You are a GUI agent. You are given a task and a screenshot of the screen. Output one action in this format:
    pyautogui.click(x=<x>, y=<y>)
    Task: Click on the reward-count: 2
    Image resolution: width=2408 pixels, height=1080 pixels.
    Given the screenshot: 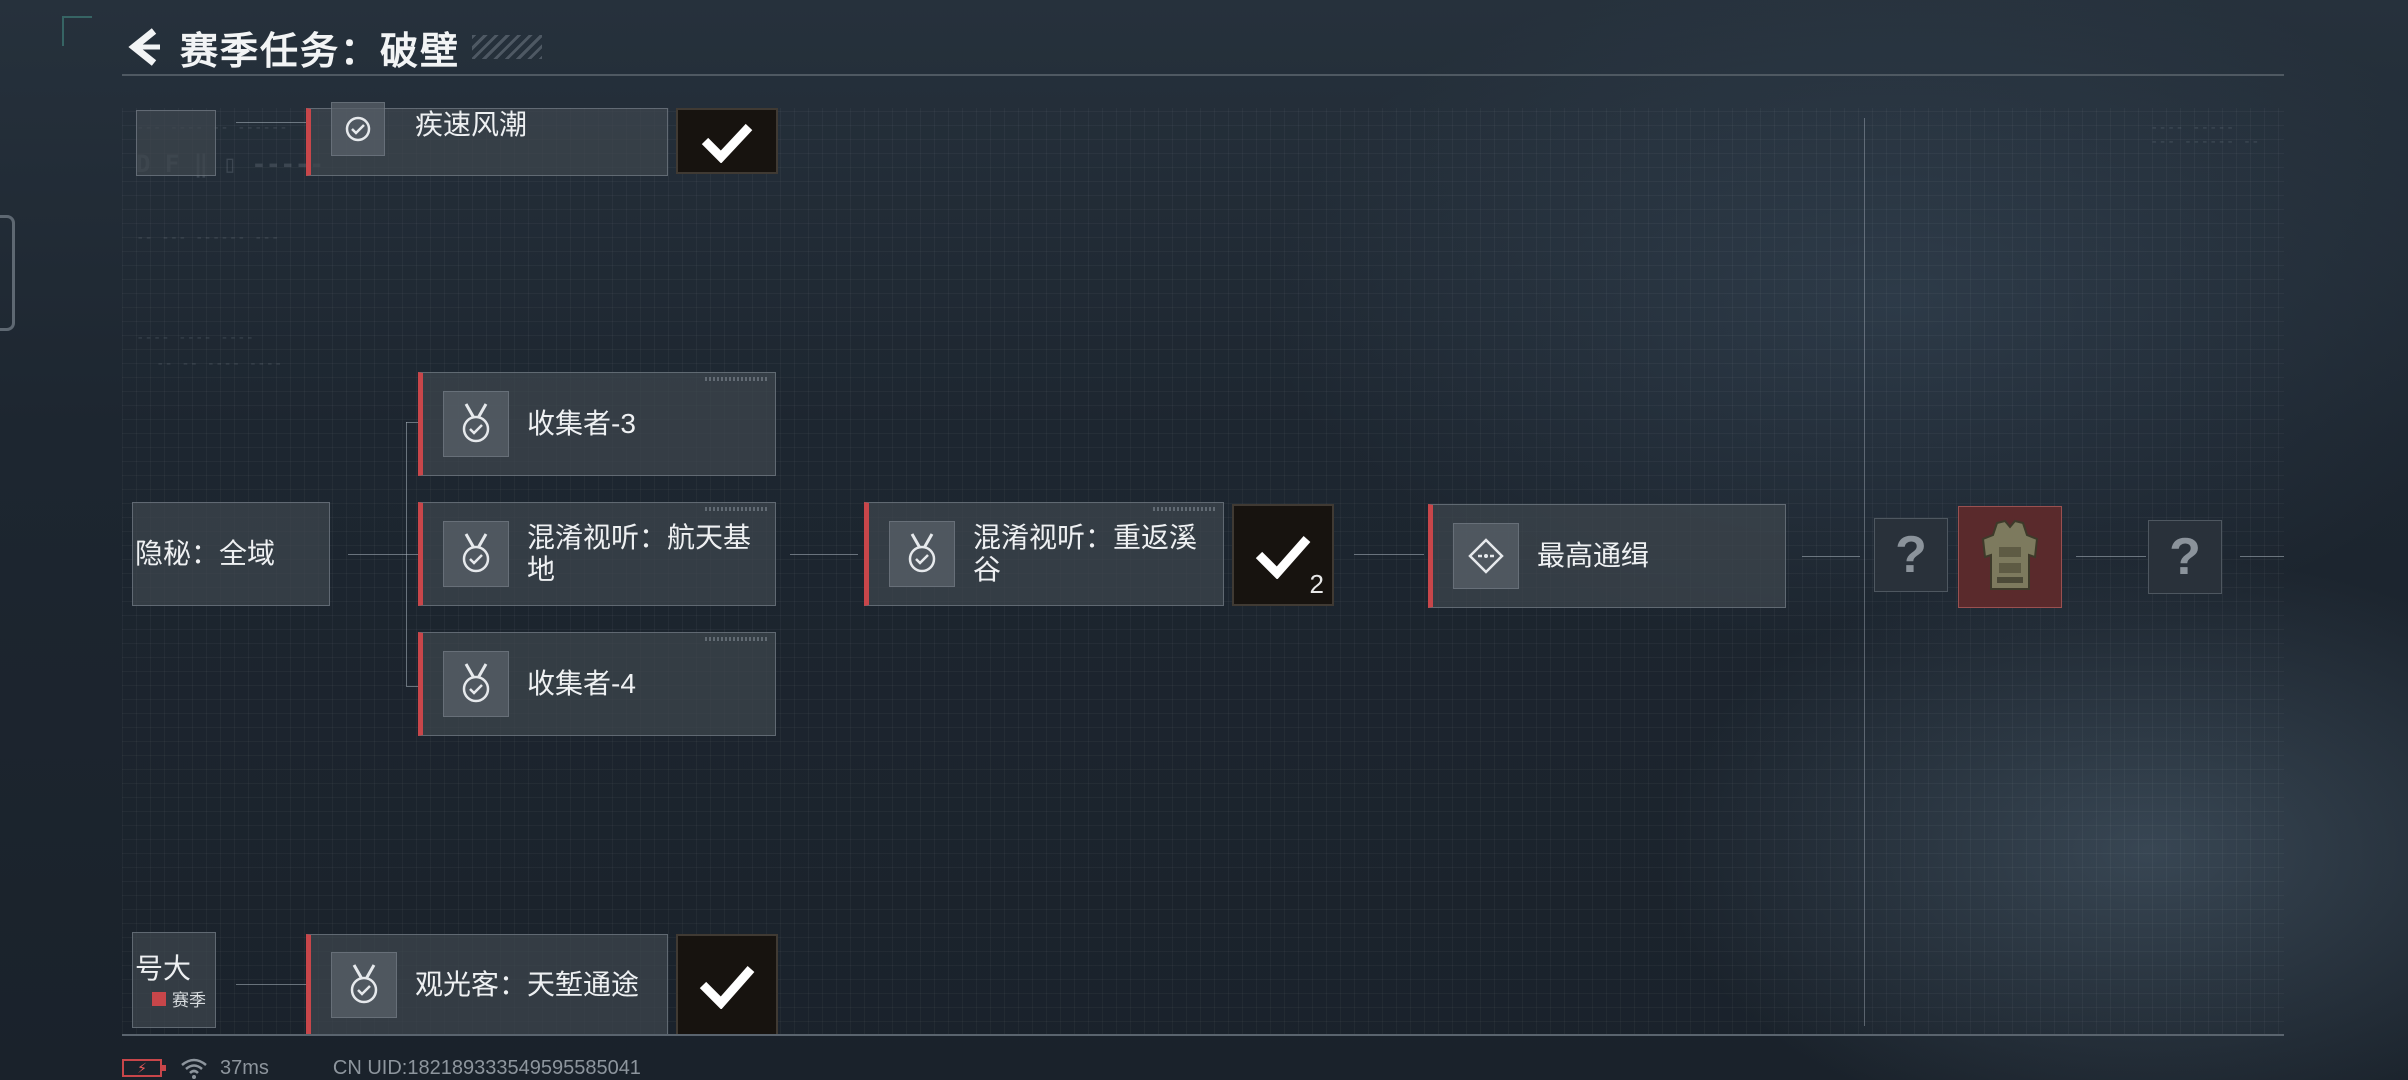 What is the action you would take?
    pyautogui.click(x=1316, y=584)
    